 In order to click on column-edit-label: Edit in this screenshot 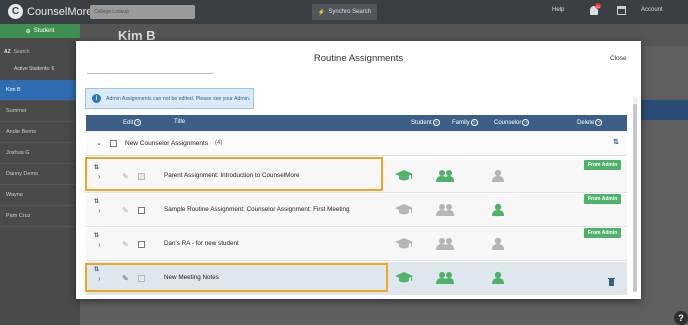, I will do `click(128, 122)`.